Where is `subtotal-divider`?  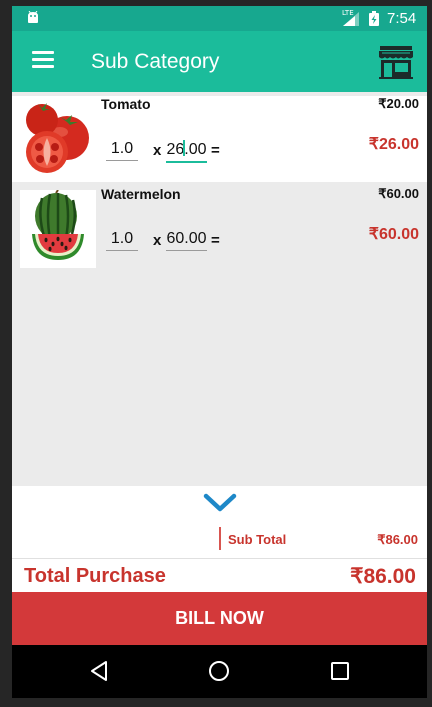
subtotal-divider is located at coordinates (220, 538).